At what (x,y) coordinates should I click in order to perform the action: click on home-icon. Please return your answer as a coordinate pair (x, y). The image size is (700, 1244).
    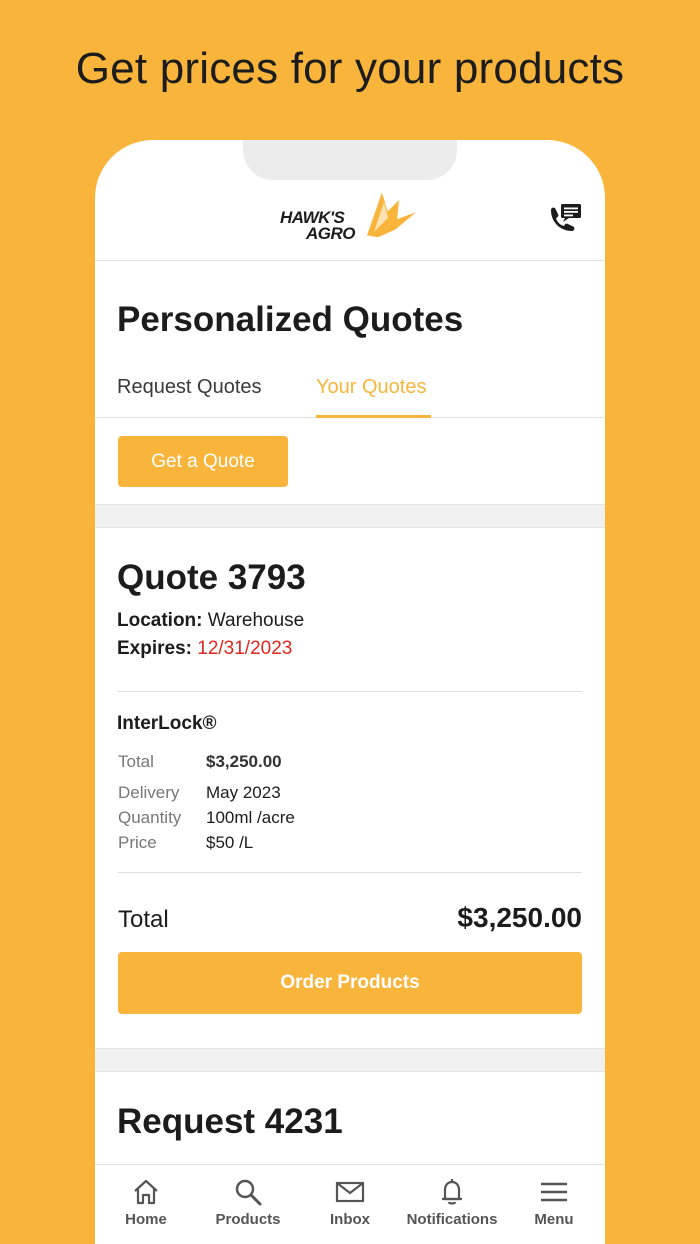
    Looking at the image, I should click on (146, 1192).